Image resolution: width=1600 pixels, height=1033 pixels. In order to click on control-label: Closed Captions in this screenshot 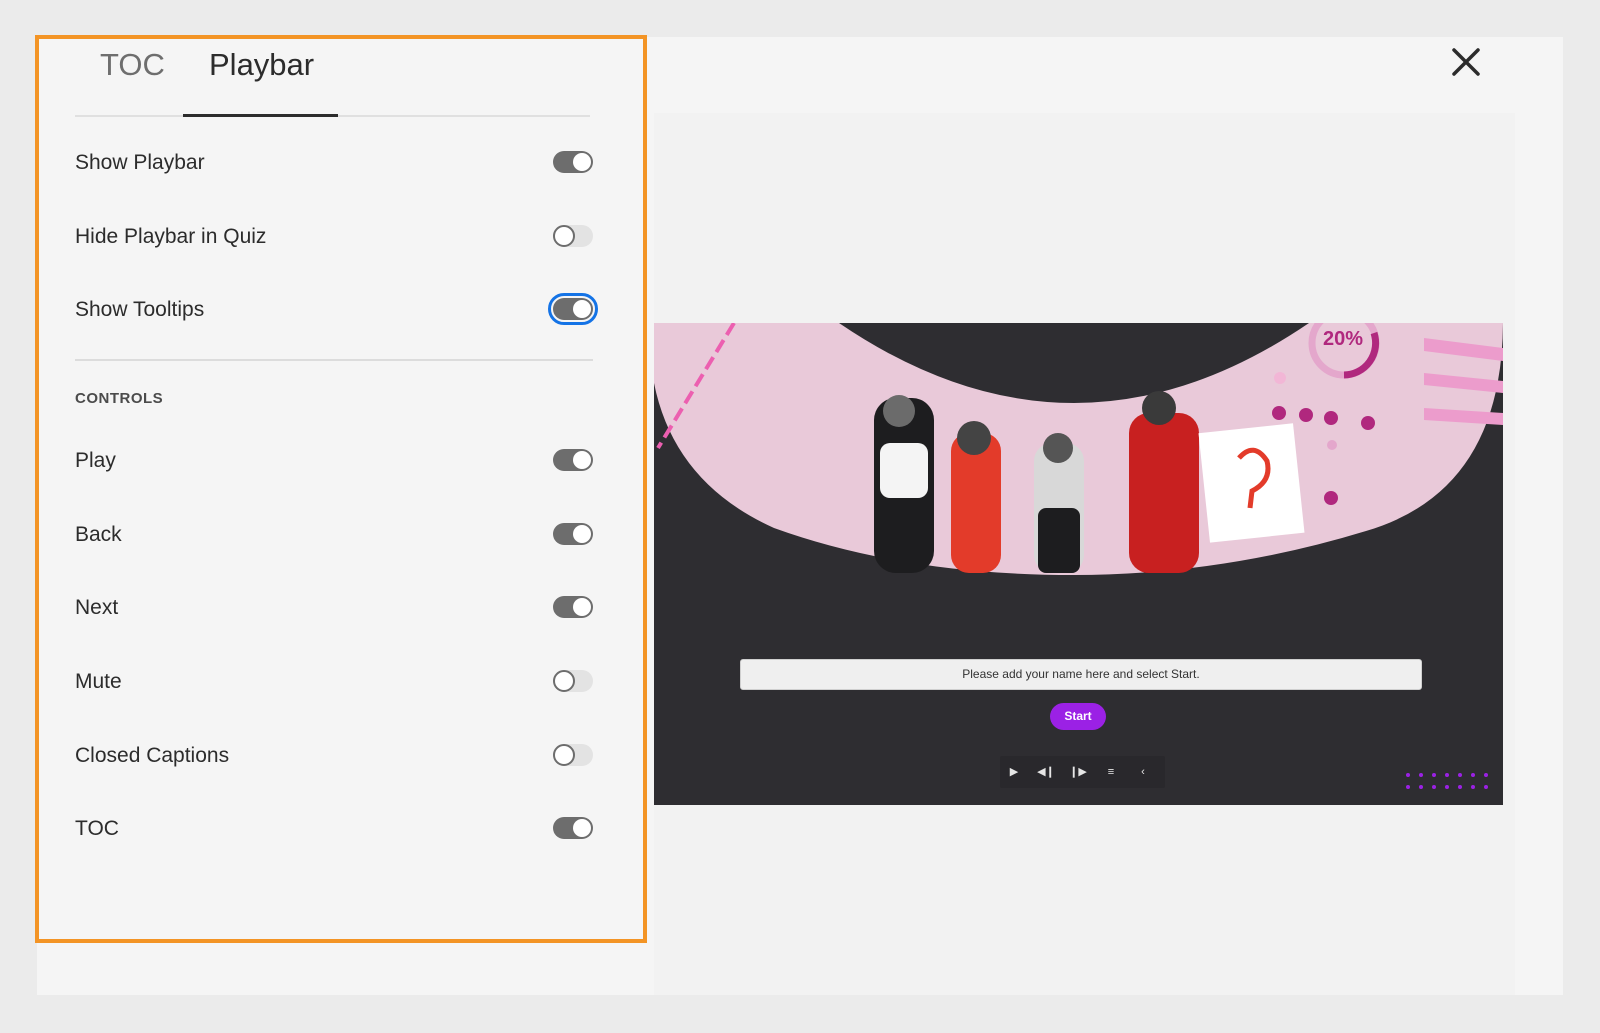, I will do `click(152, 755)`.